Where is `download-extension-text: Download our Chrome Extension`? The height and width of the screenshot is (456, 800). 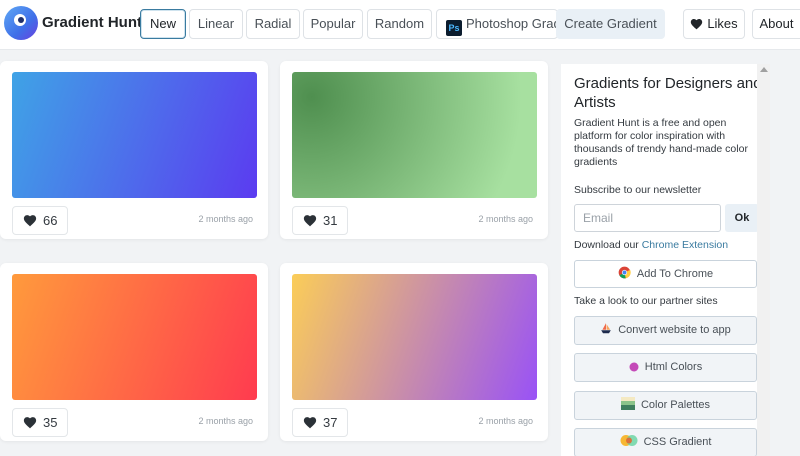 download-extension-text: Download our Chrome Extension is located at coordinates (651, 245).